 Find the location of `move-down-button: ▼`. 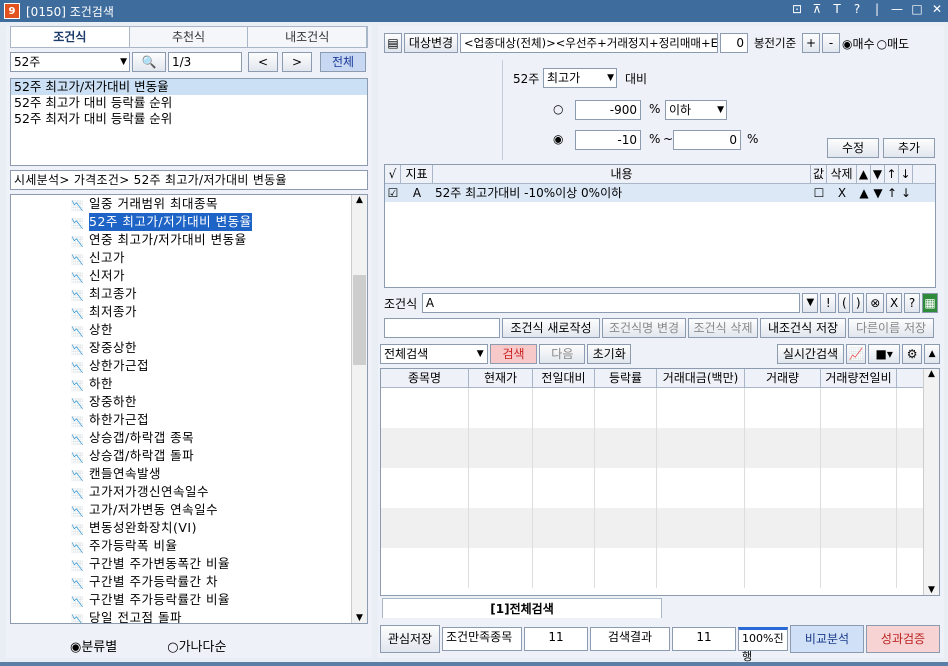

move-down-button: ▼ is located at coordinates (878, 193).